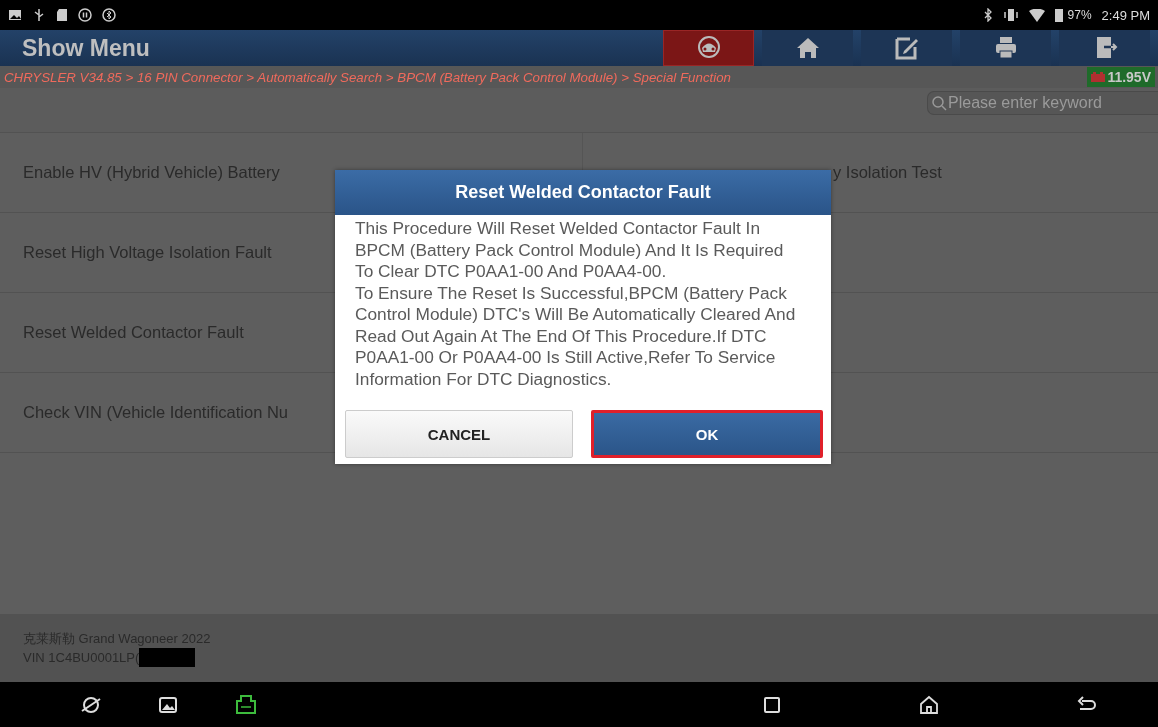  Describe the element at coordinates (15, 15) in the screenshot. I see `image-icon` at that location.